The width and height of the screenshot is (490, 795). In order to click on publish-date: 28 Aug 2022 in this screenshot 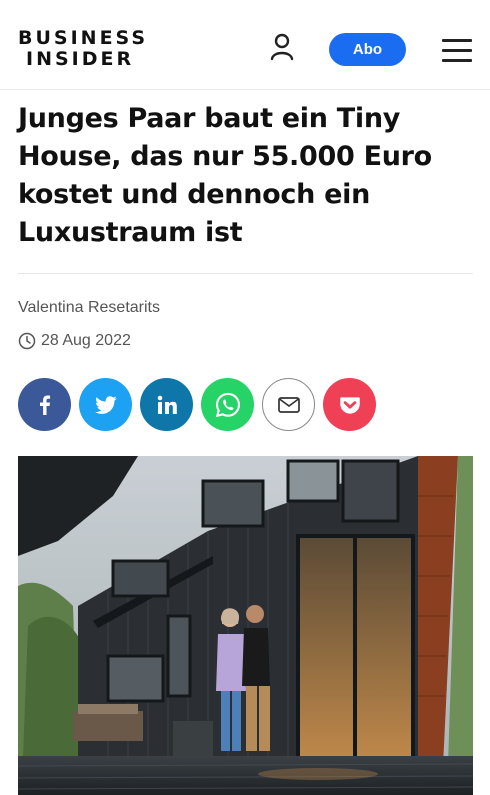, I will do `click(74, 341)`.